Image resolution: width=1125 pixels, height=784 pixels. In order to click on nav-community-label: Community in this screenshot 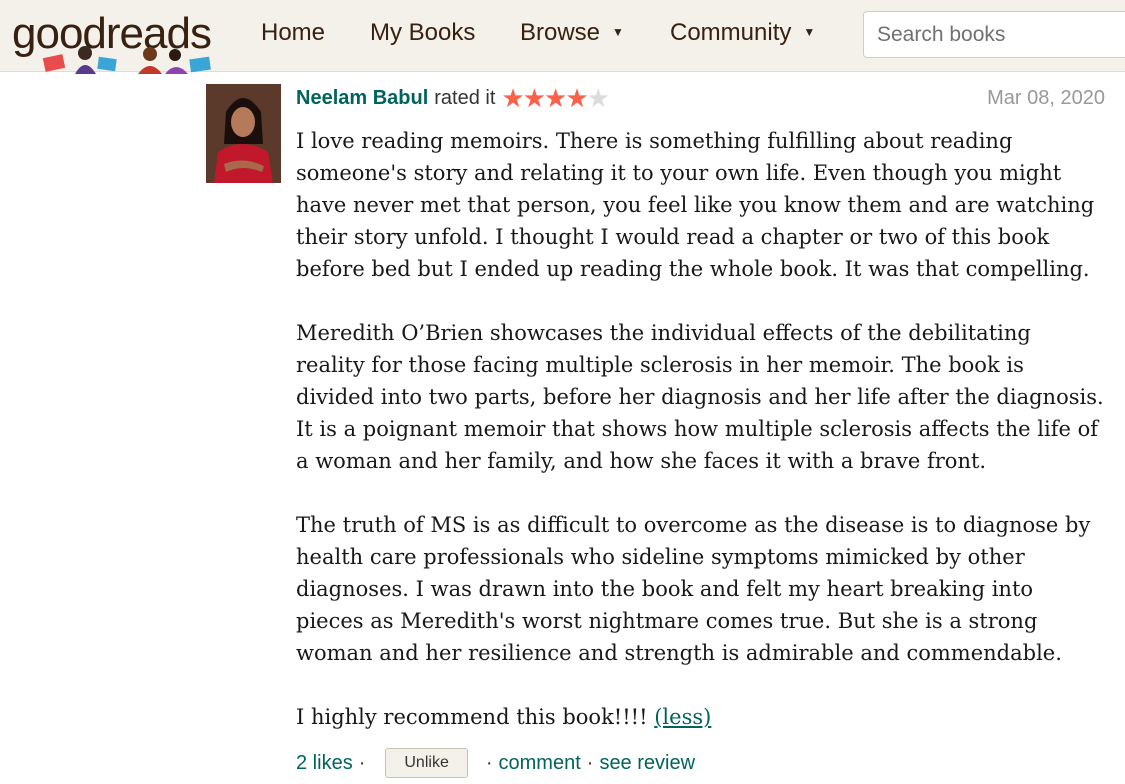, I will do `click(731, 32)`.